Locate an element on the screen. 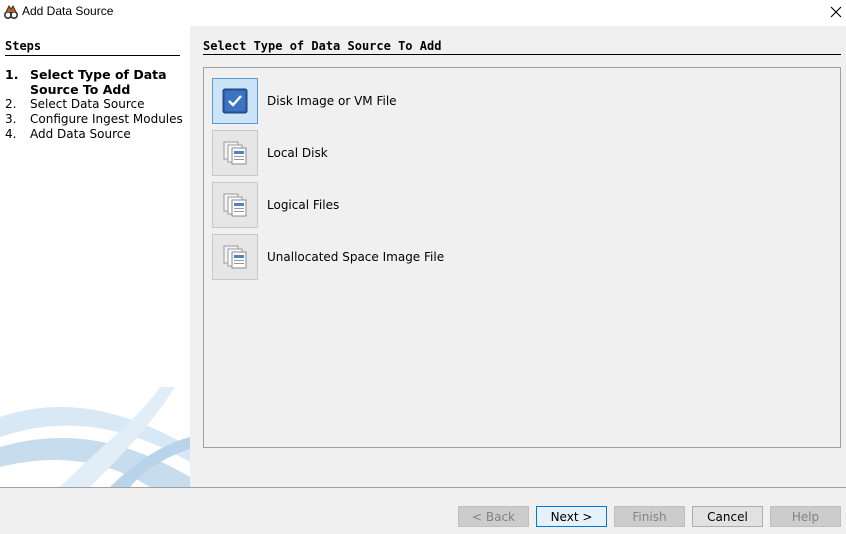 The width and height of the screenshot is (846, 534). footer-divider is located at coordinates (423, 487).